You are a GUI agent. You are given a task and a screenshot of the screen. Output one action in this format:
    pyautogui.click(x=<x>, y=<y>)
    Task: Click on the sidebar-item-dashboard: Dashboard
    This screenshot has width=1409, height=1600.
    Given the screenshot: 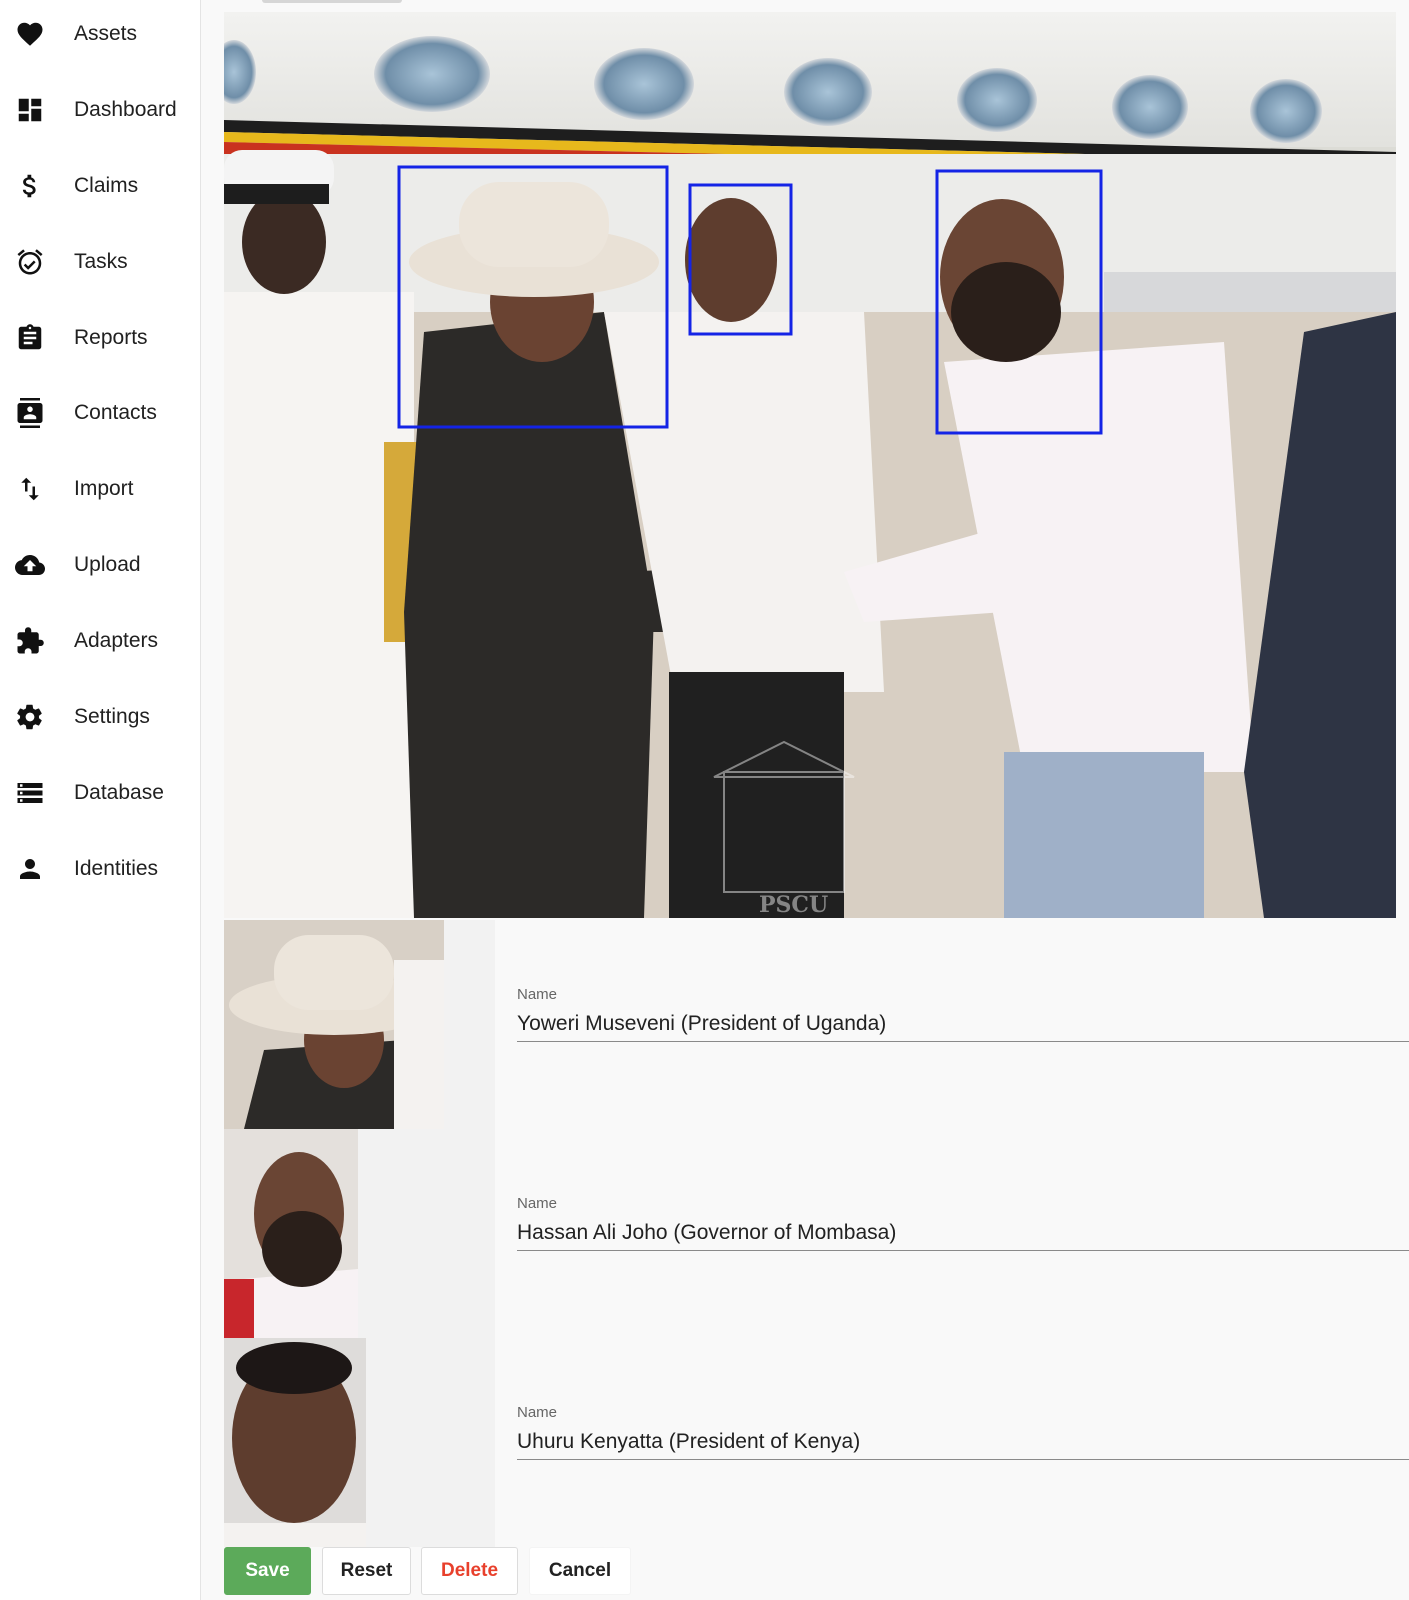 What is the action you would take?
    pyautogui.click(x=100, y=110)
    